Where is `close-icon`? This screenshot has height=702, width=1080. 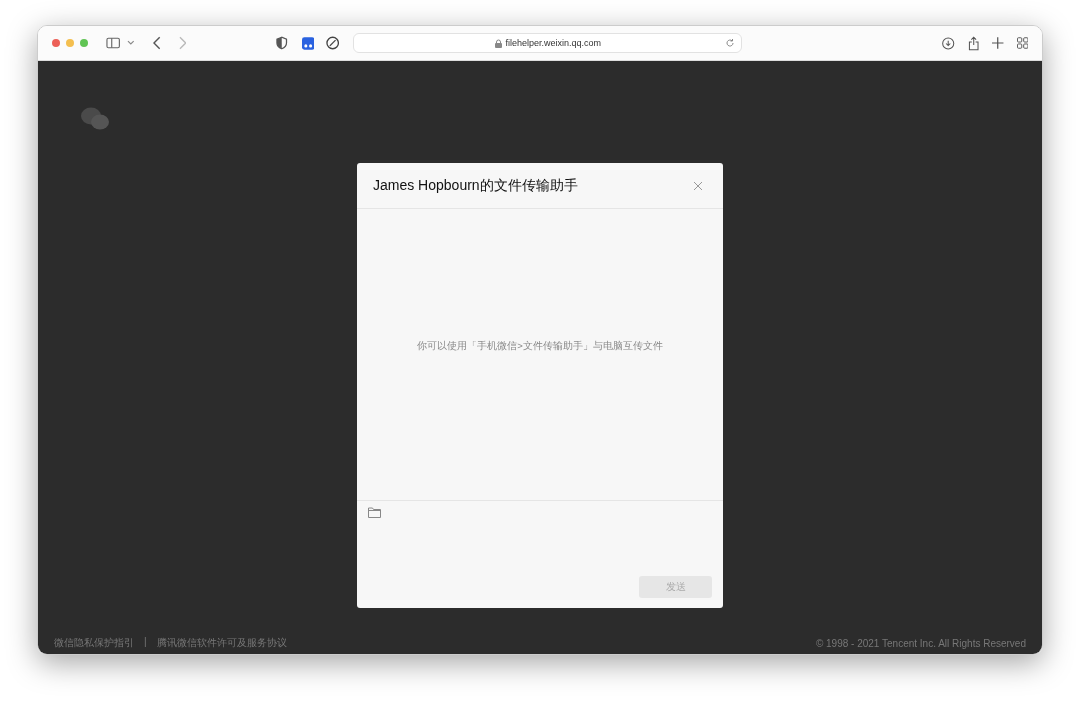 close-icon is located at coordinates (698, 185).